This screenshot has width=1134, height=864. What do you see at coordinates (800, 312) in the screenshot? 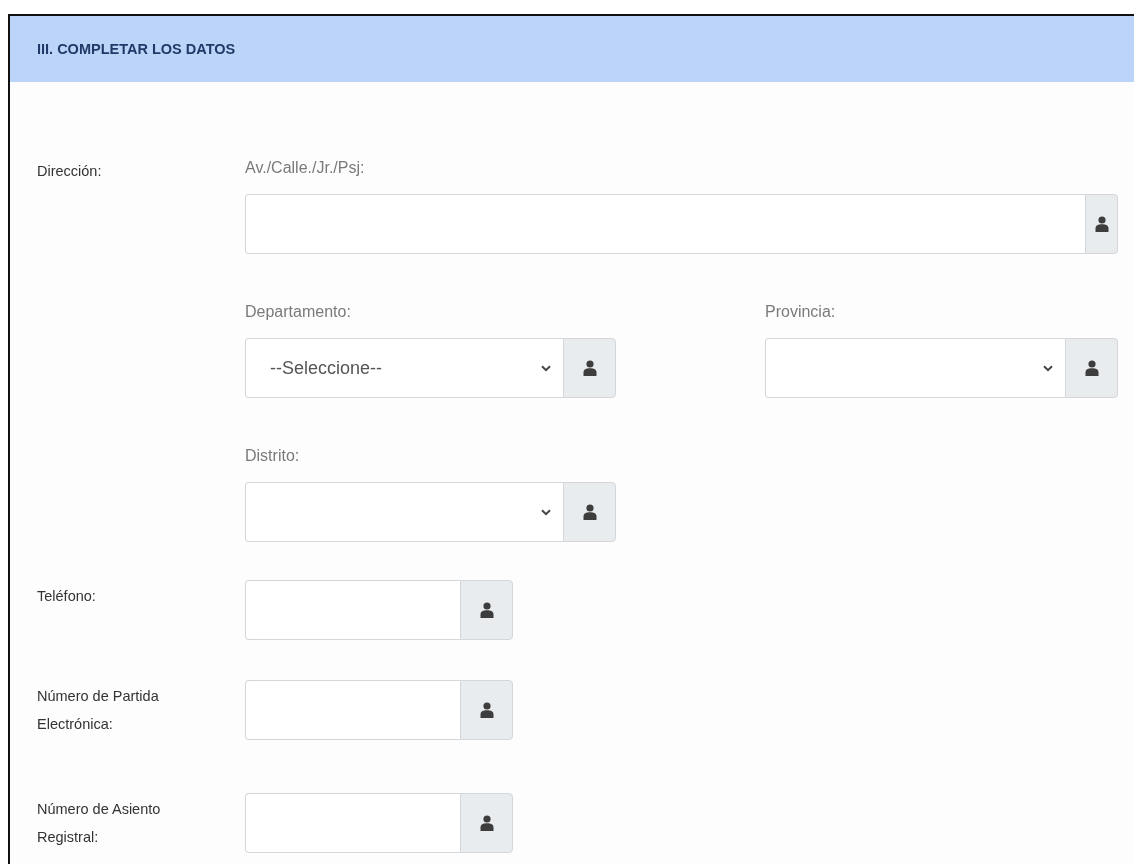
I see `field-label: Provincia:` at bounding box center [800, 312].